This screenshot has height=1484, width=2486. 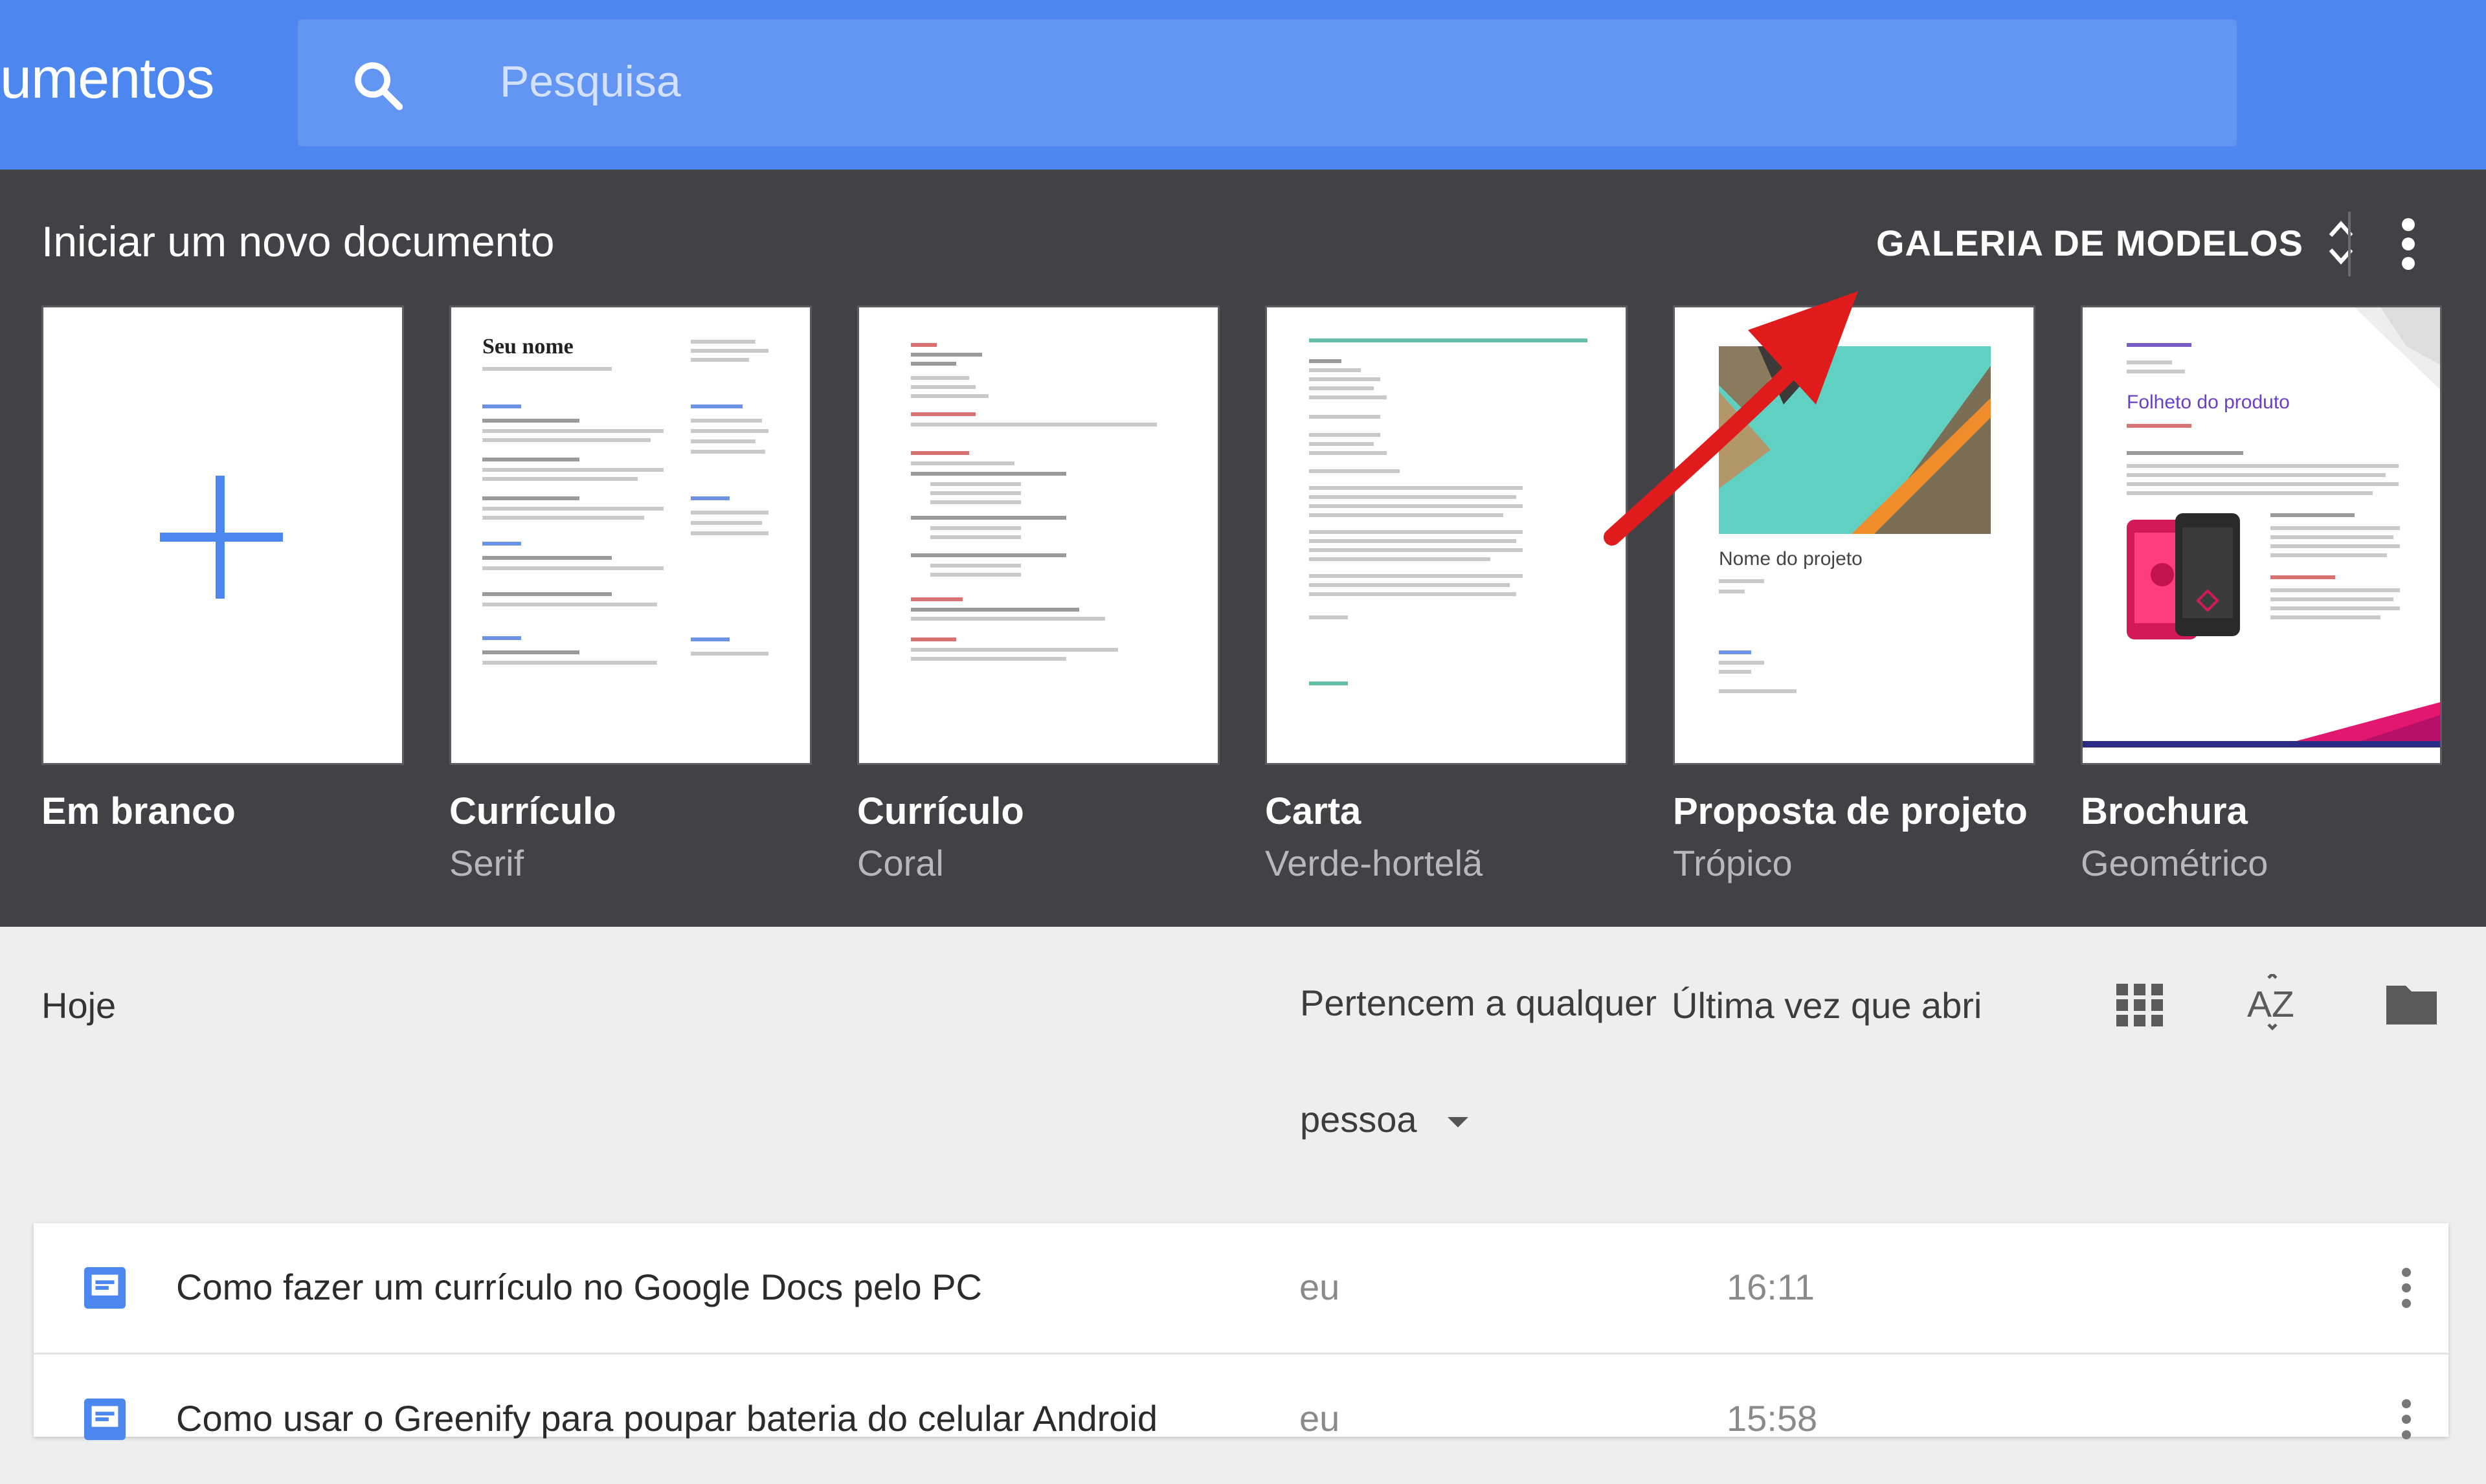 What do you see at coordinates (298, 241) in the screenshot?
I see `gallery-title: Iniciar um novo documento` at bounding box center [298, 241].